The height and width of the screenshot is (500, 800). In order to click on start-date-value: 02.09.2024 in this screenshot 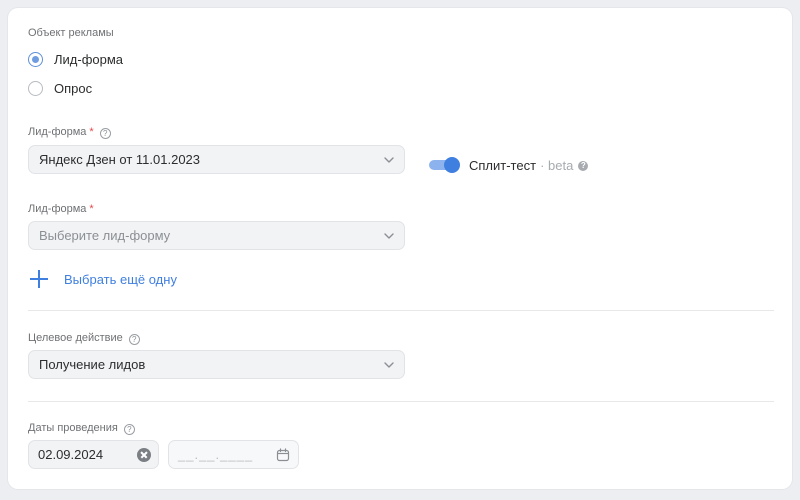, I will do `click(71, 454)`.